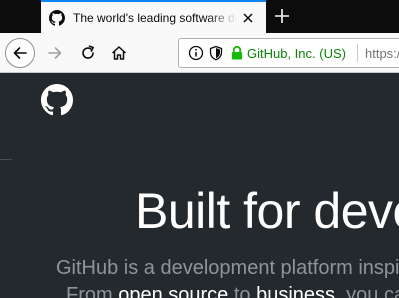  What do you see at coordinates (237, 53) in the screenshot?
I see `lock-icon` at bounding box center [237, 53].